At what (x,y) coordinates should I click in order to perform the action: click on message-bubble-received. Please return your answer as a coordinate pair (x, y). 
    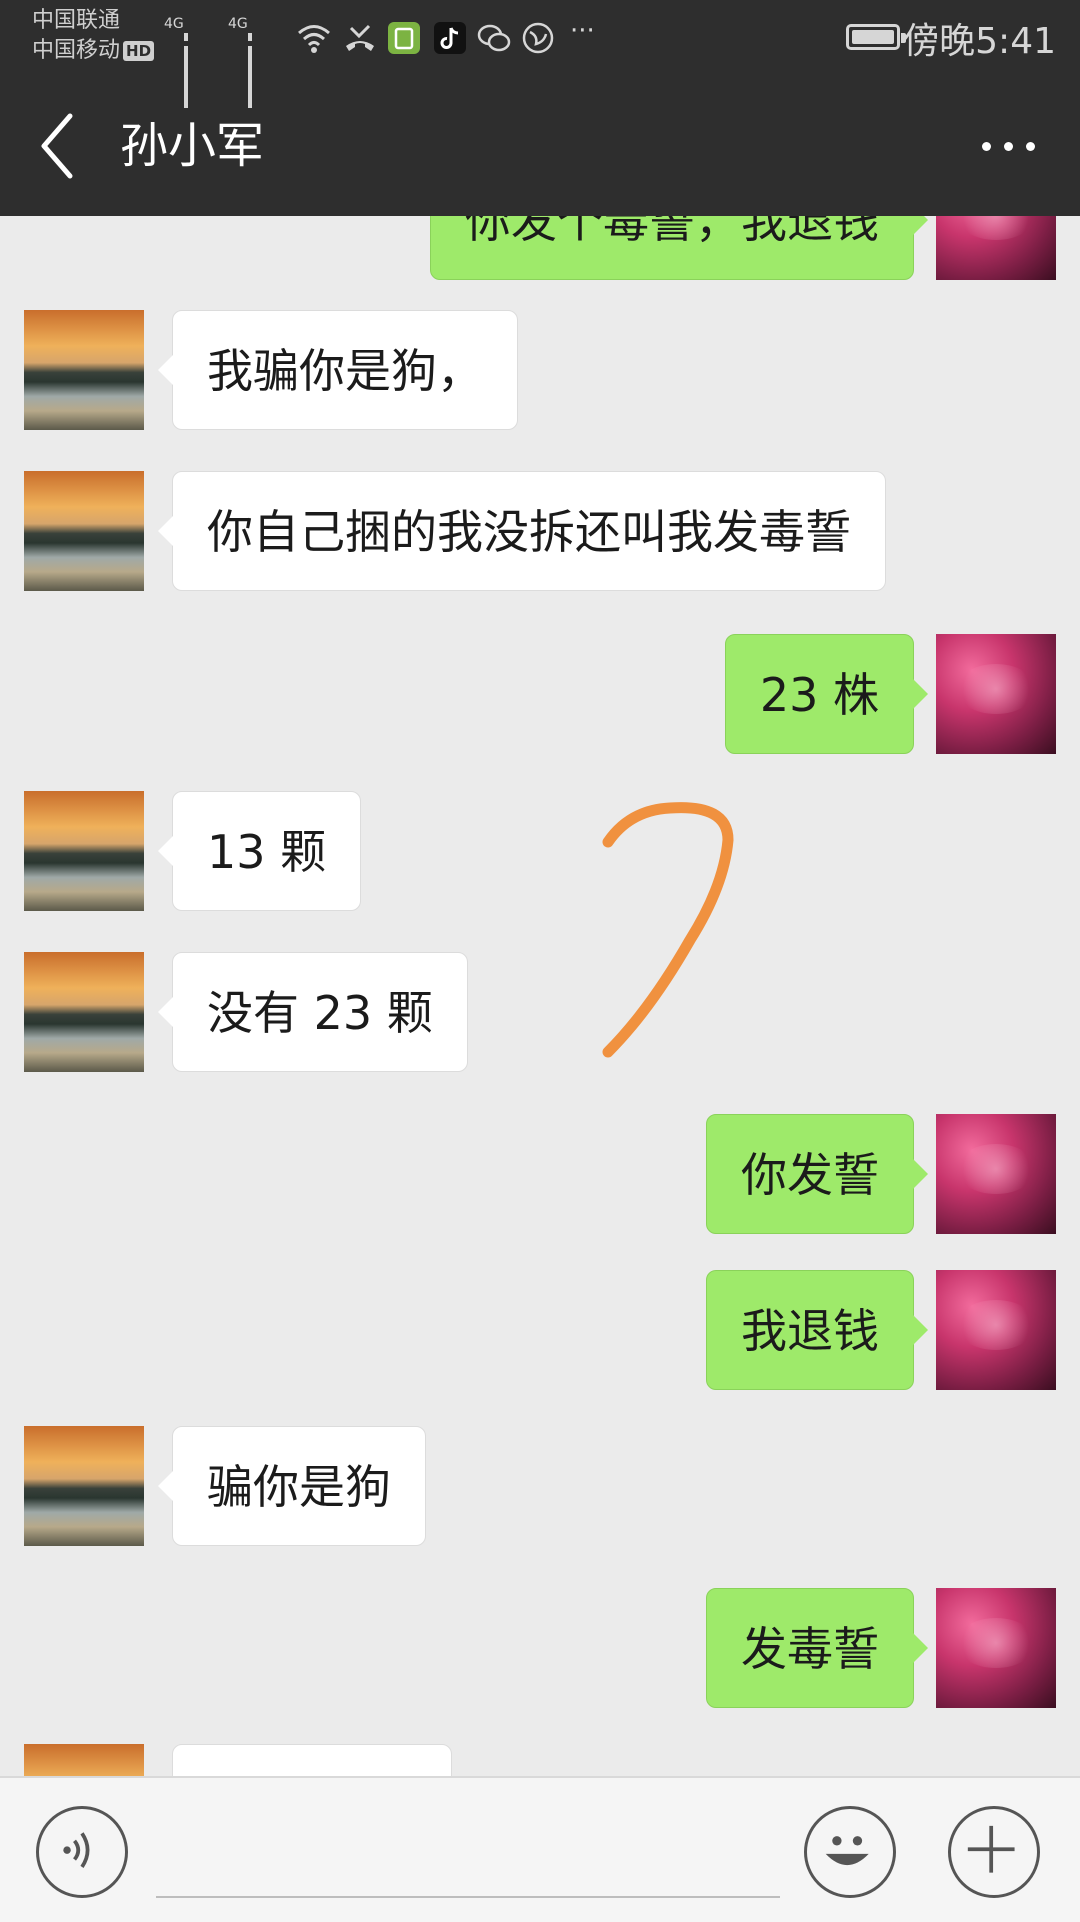
    Looking at the image, I should click on (312, 1760).